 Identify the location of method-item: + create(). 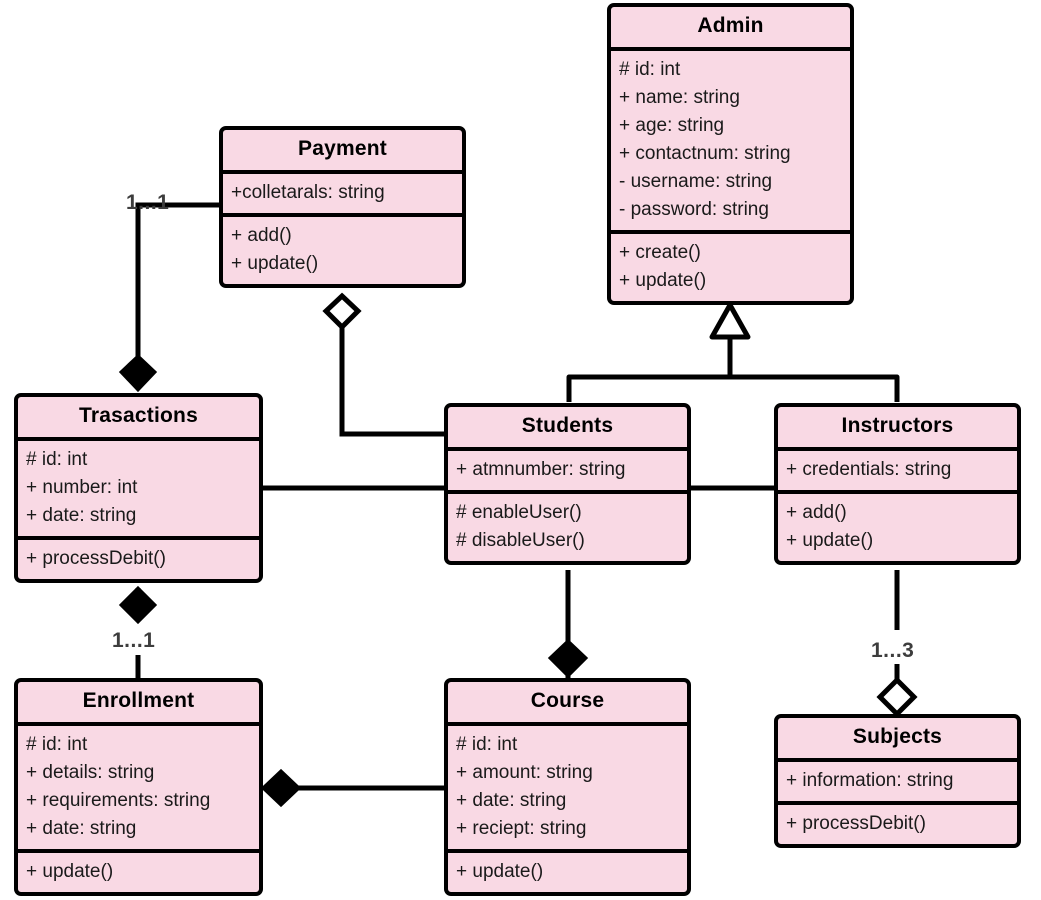
(660, 252).